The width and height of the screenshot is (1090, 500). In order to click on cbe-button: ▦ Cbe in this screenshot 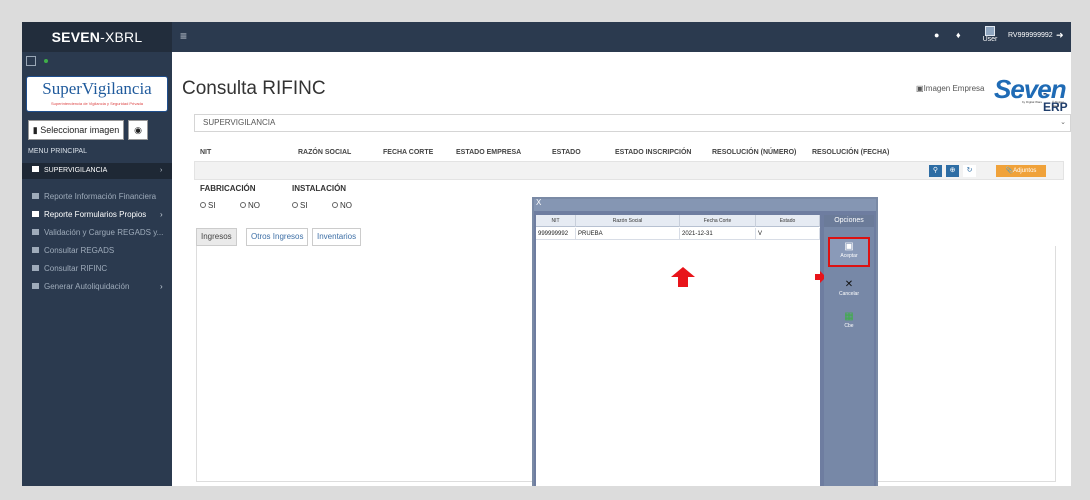, I will do `click(849, 323)`.